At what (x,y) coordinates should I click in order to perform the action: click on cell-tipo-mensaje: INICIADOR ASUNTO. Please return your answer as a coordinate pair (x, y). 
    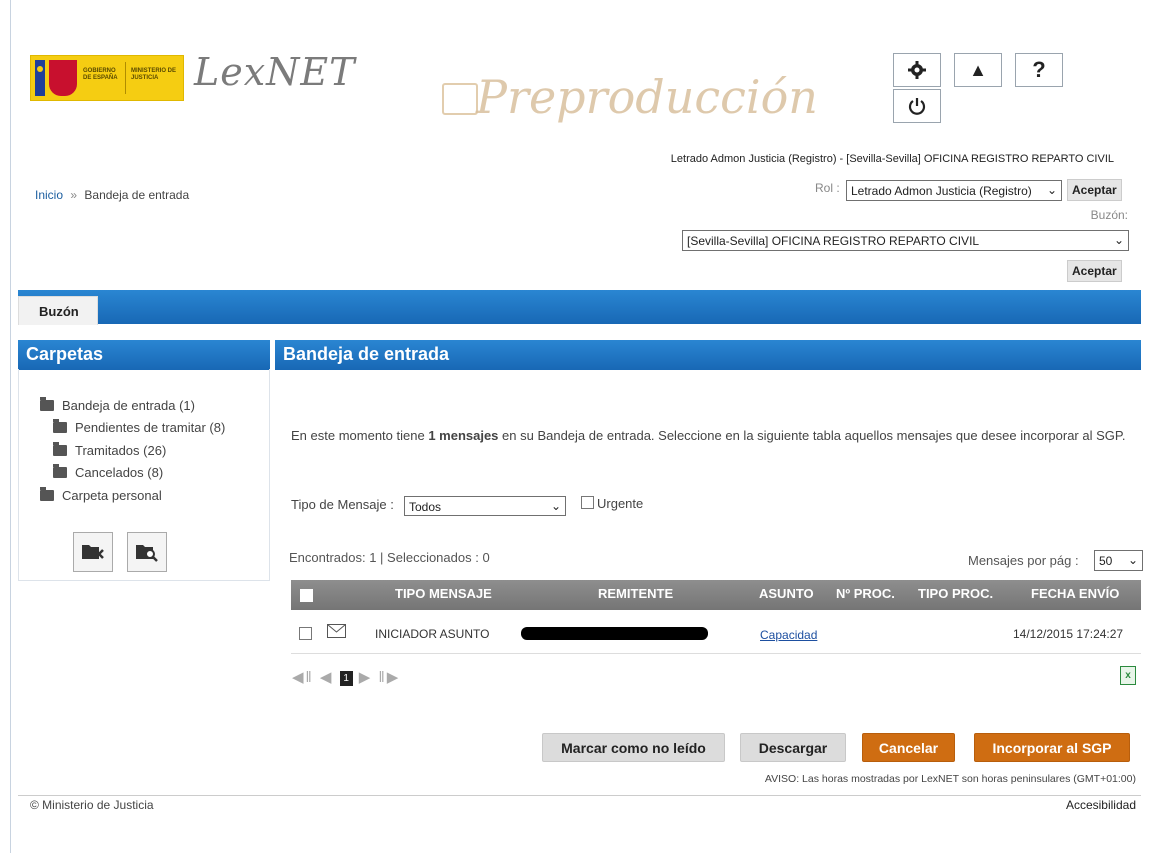
    Looking at the image, I should click on (432, 634).